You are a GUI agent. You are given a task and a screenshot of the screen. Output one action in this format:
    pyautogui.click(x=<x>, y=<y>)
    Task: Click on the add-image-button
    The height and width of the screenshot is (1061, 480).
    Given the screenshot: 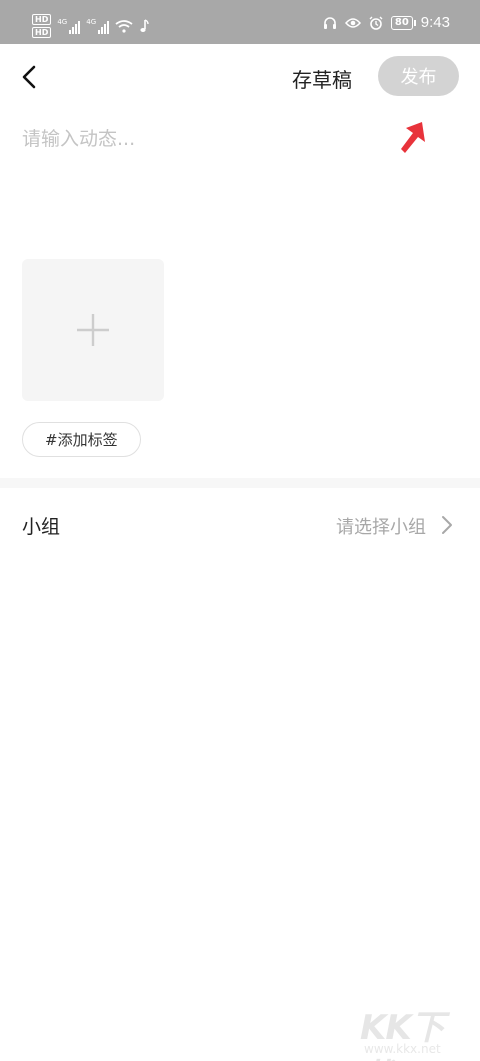 What is the action you would take?
    pyautogui.click(x=93, y=330)
    